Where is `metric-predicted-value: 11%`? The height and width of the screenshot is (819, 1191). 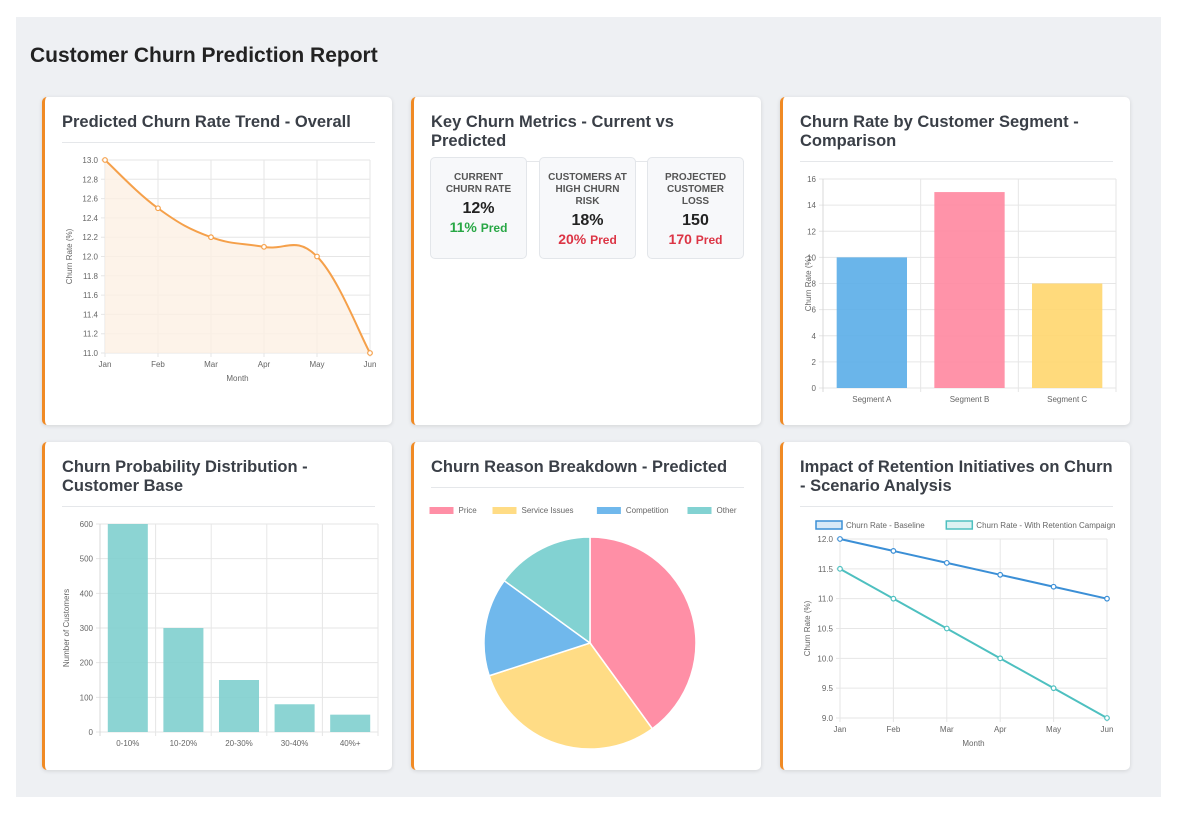
metric-predicted-value: 11% is located at coordinates (463, 227).